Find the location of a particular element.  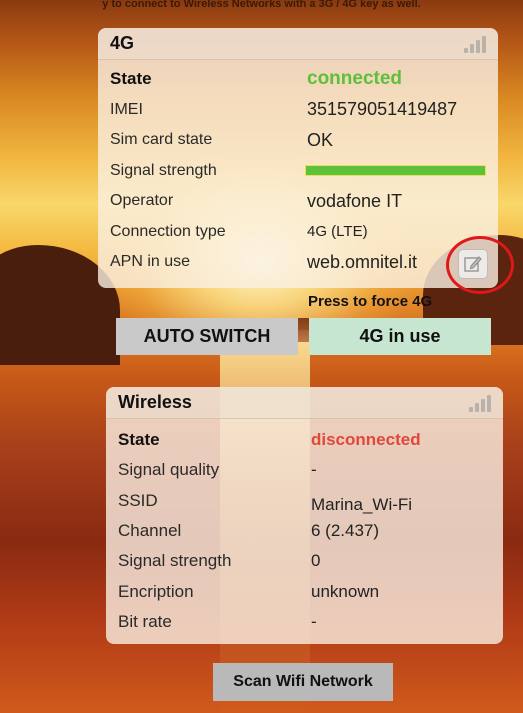

highlight-circle is located at coordinates (480, 265).